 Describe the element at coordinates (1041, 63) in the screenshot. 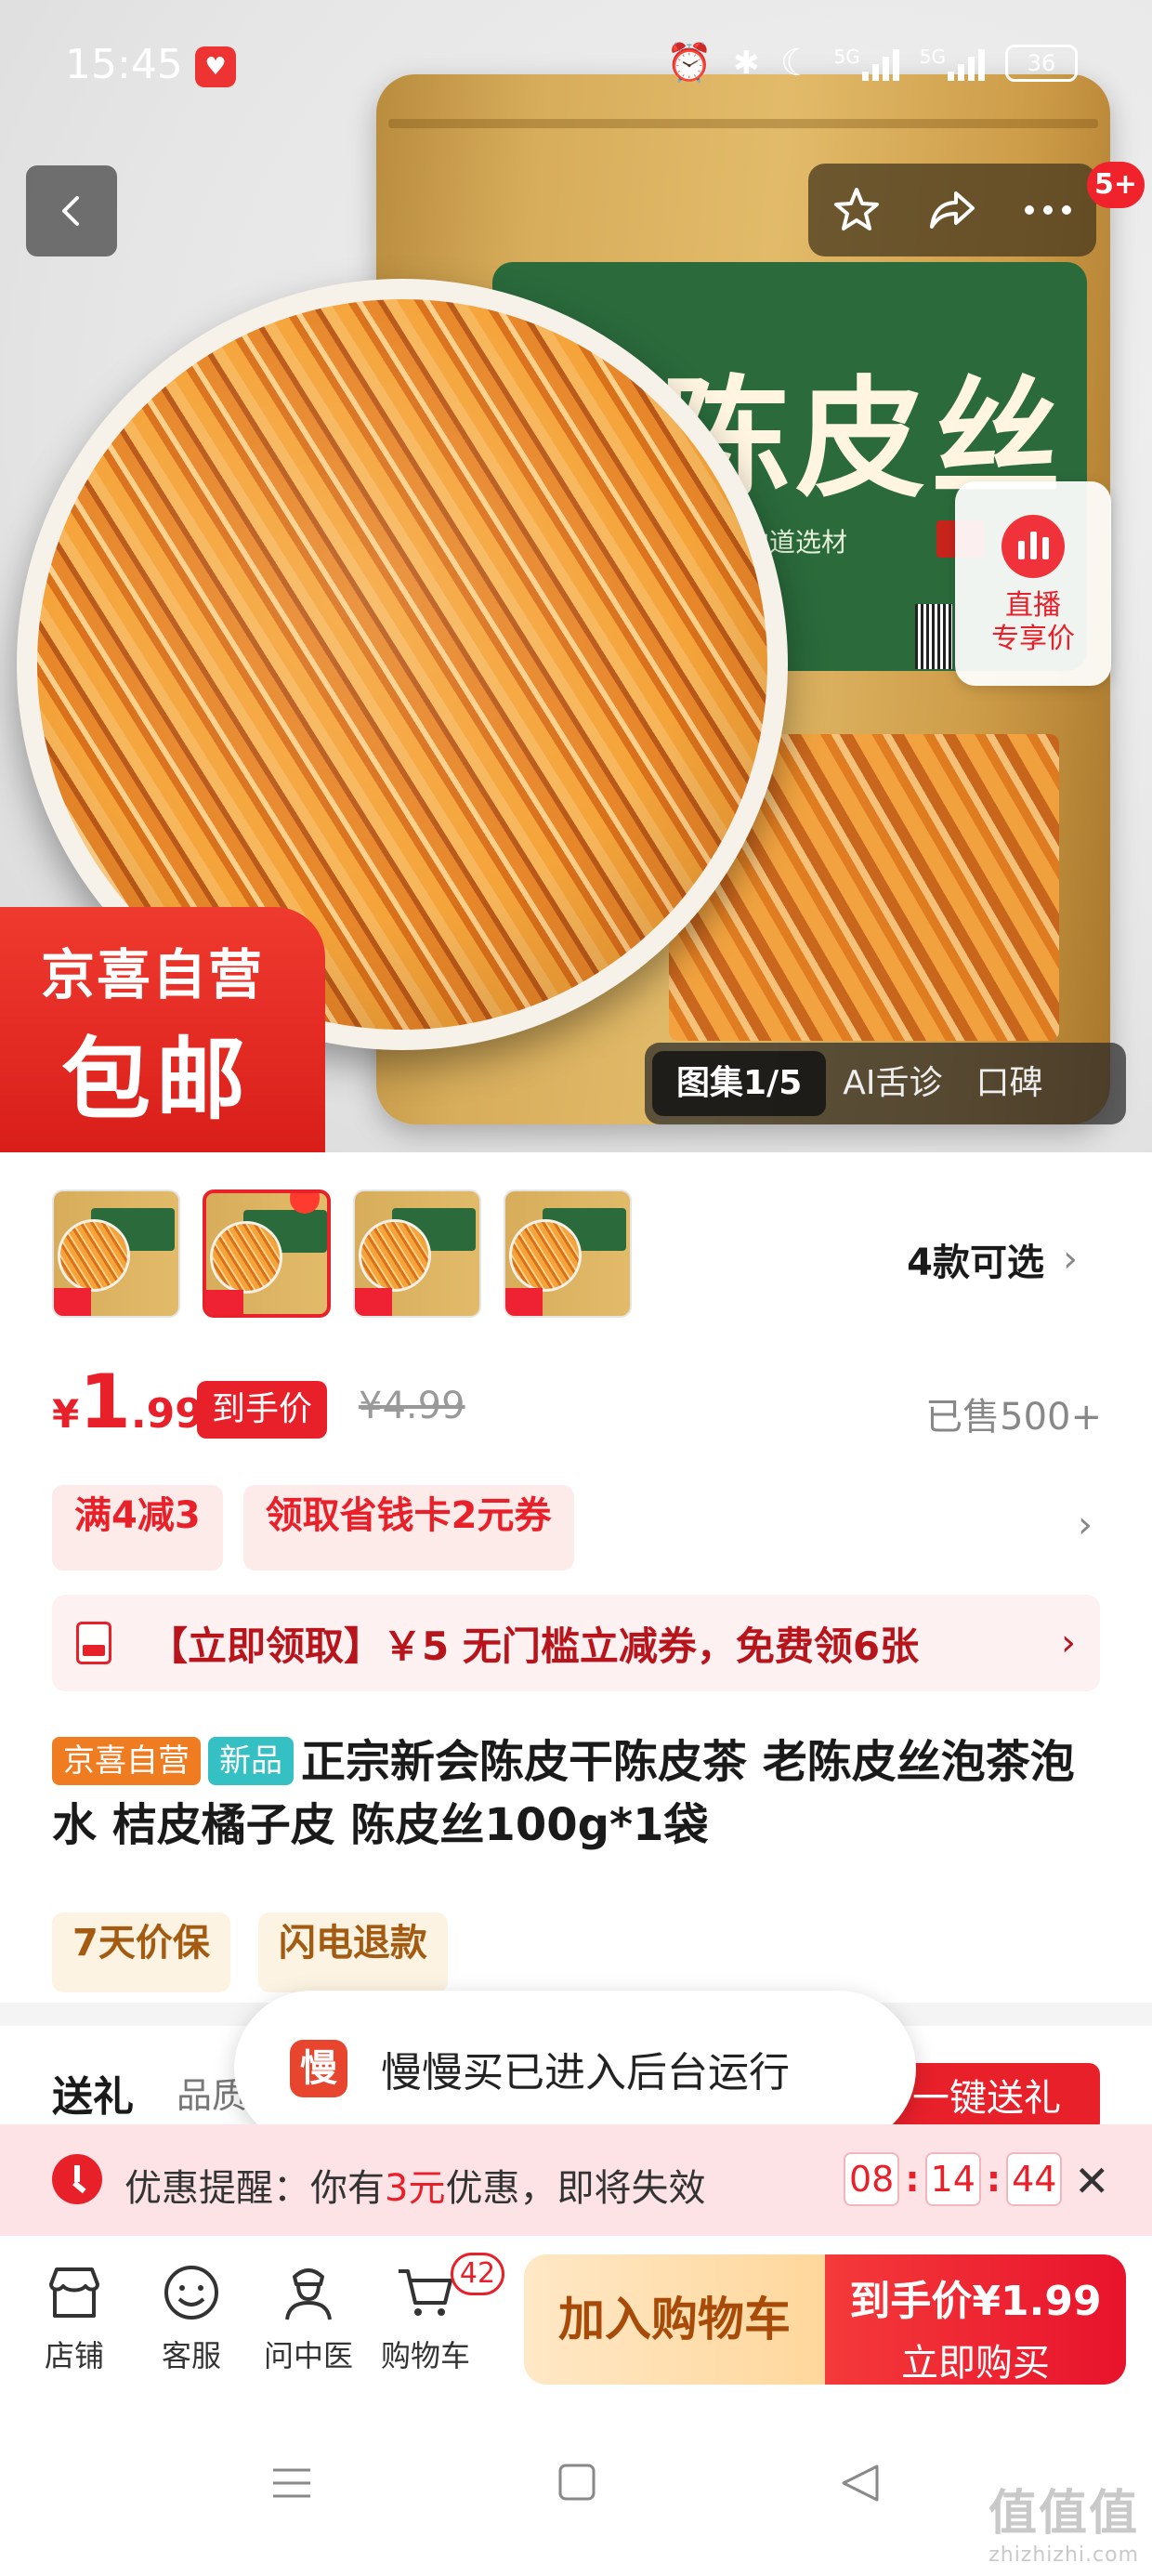

I see `battery-icon: 36` at that location.